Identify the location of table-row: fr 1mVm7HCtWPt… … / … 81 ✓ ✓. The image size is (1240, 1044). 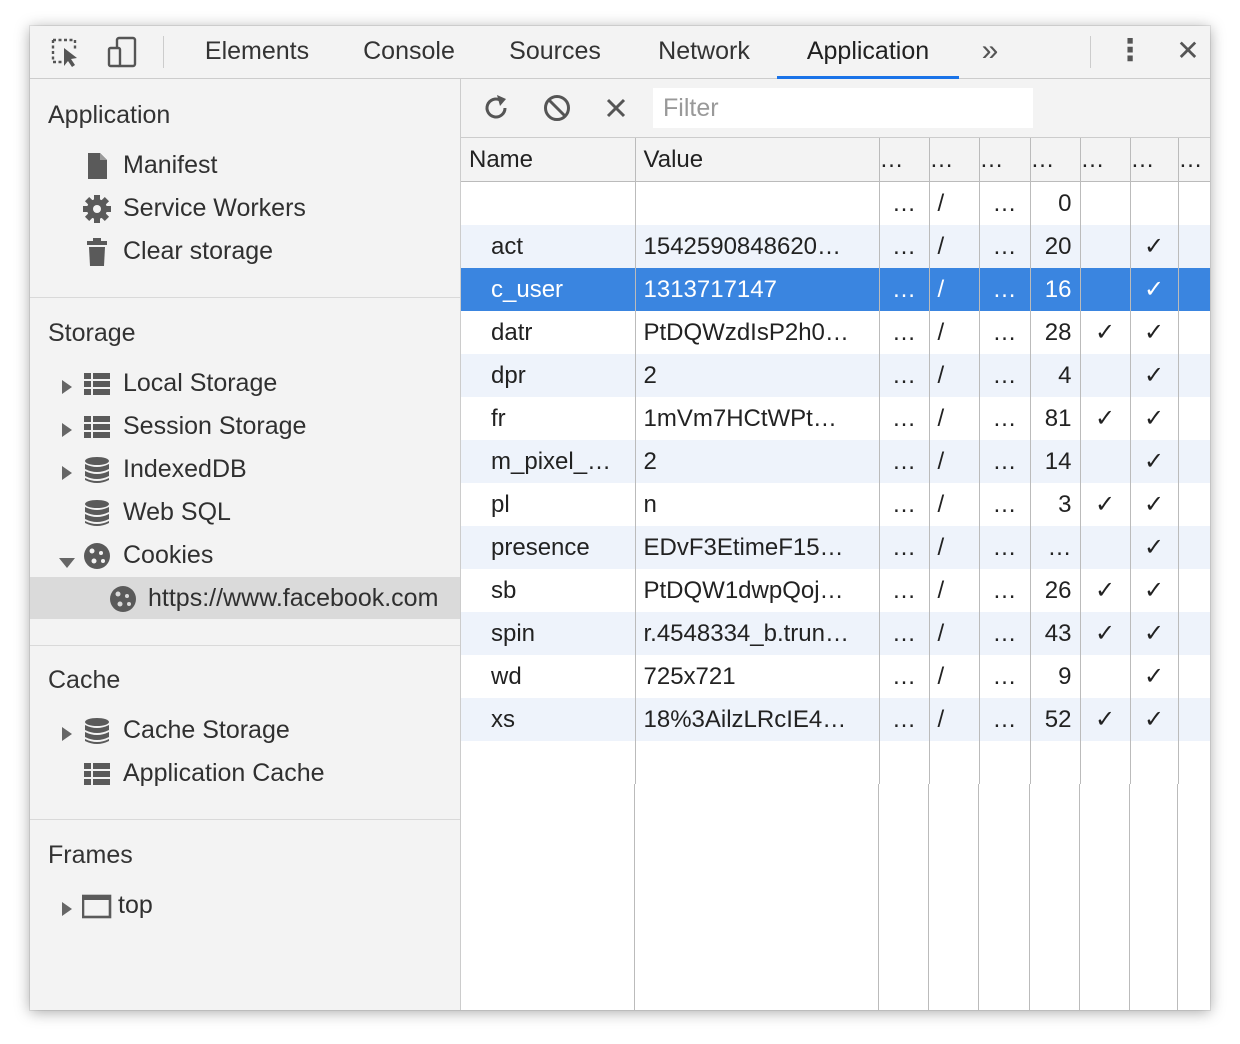
(835, 418).